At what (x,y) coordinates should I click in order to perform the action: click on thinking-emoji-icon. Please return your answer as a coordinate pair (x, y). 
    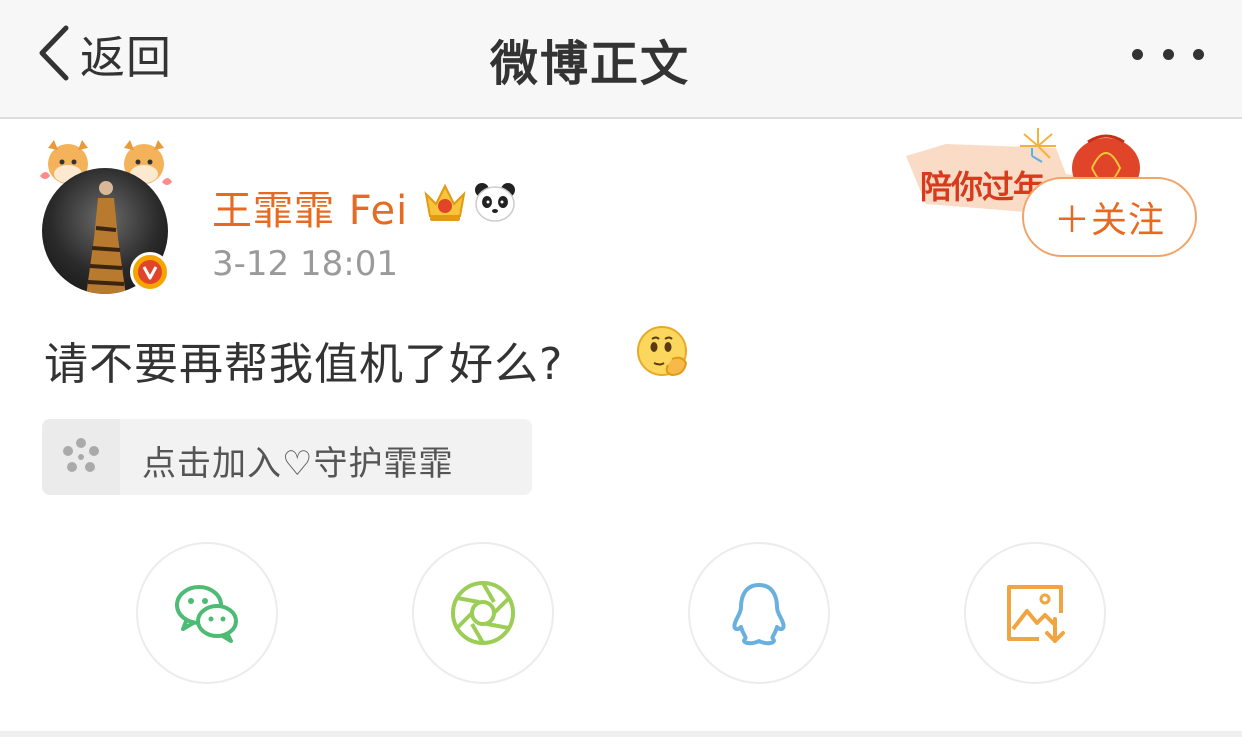
    Looking at the image, I should click on (662, 351).